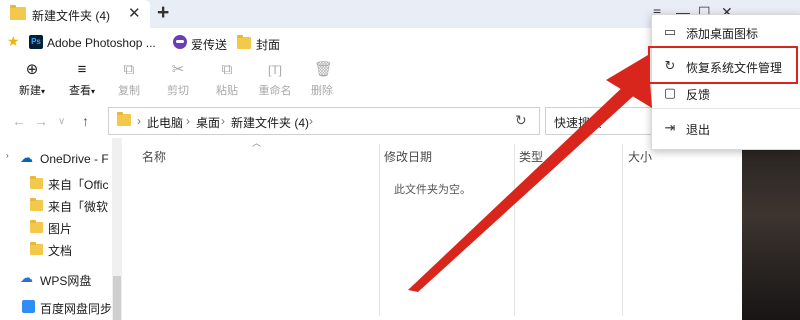  What do you see at coordinates (178, 91) in the screenshot?
I see `cut-label: 剪切` at bounding box center [178, 91].